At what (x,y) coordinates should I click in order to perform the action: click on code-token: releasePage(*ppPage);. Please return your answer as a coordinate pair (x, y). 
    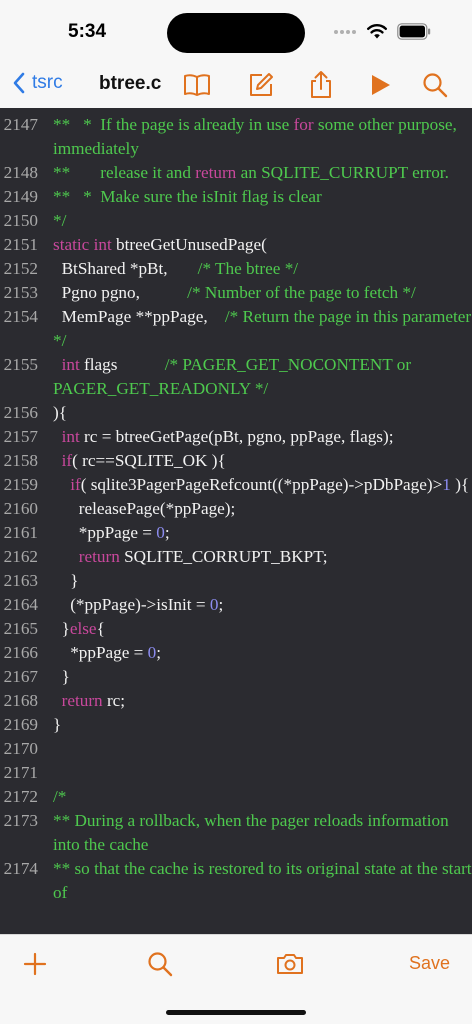
    Looking at the image, I should click on (144, 508).